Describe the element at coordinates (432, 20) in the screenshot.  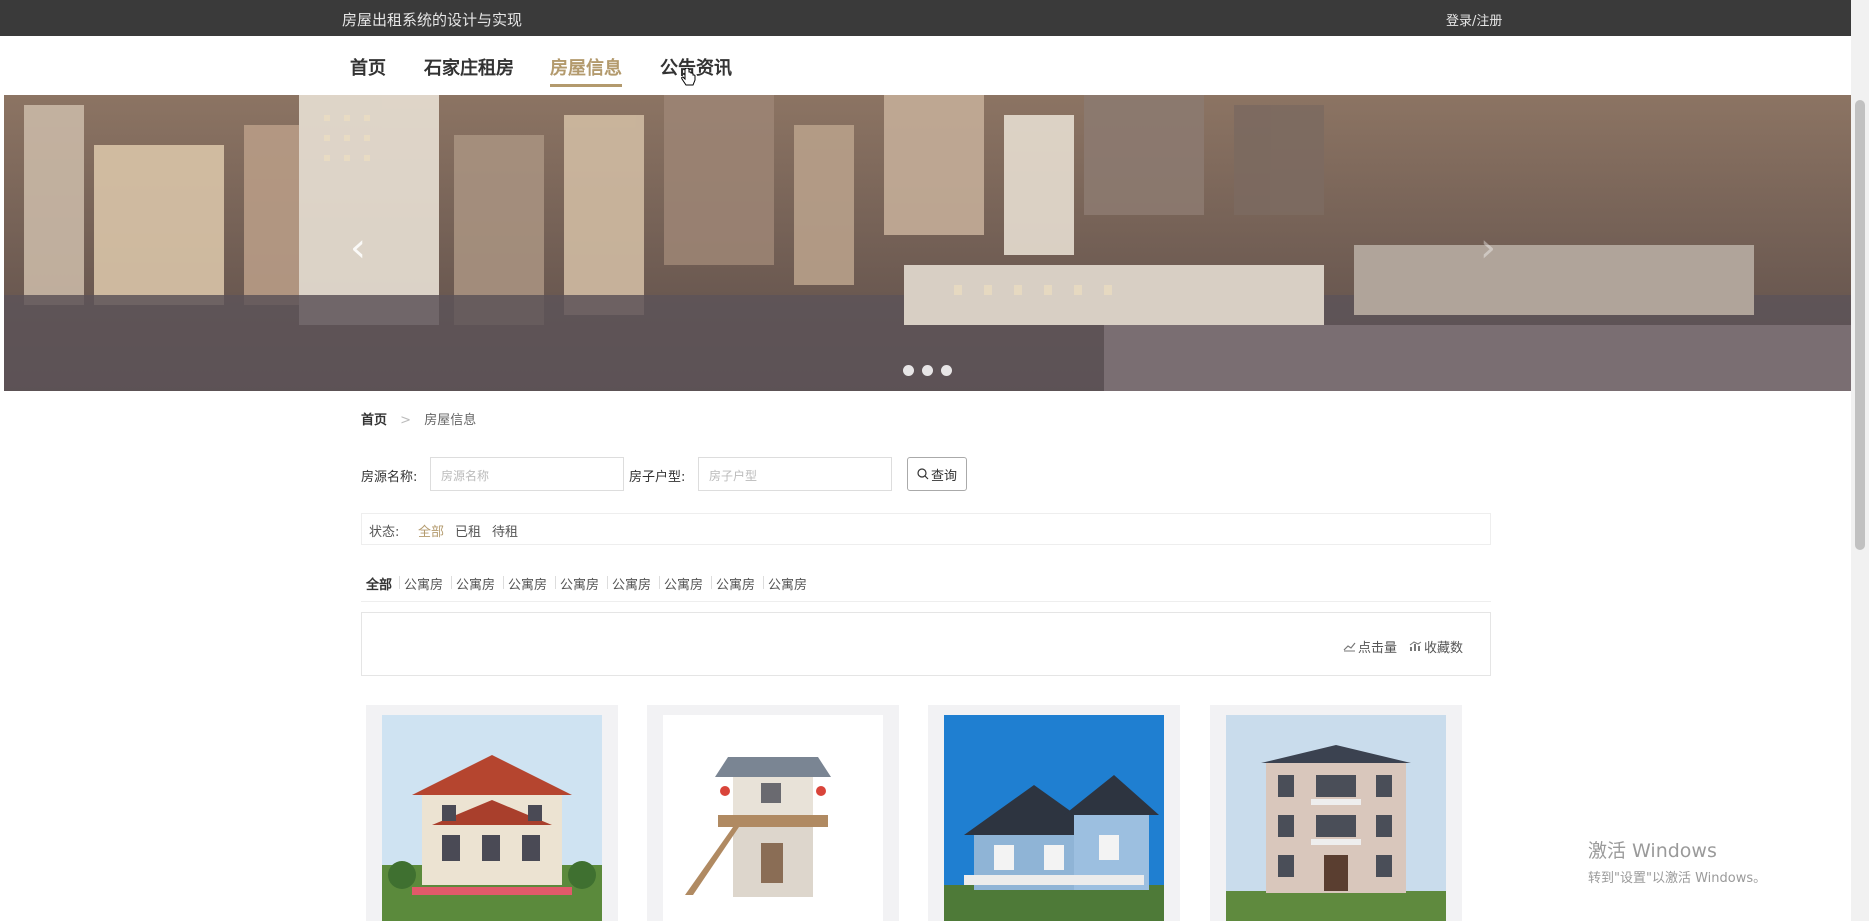
I see `site-title: 房屋出租系统的设计与实现` at that location.